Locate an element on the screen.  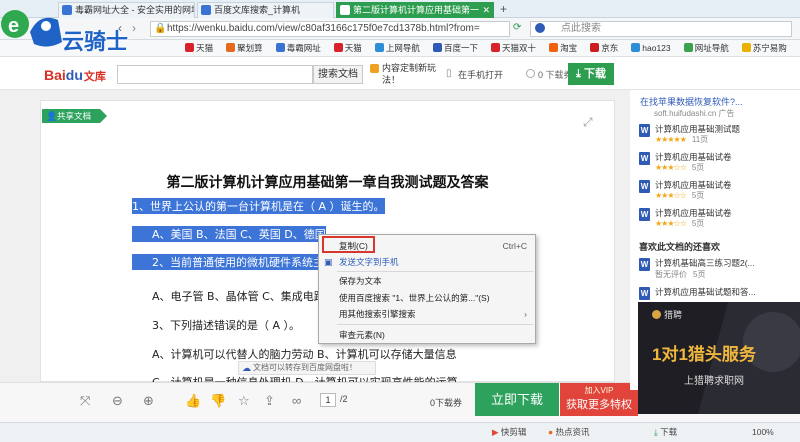
bookmark-item: 毒霸网址 is located at coordinates (298, 48).